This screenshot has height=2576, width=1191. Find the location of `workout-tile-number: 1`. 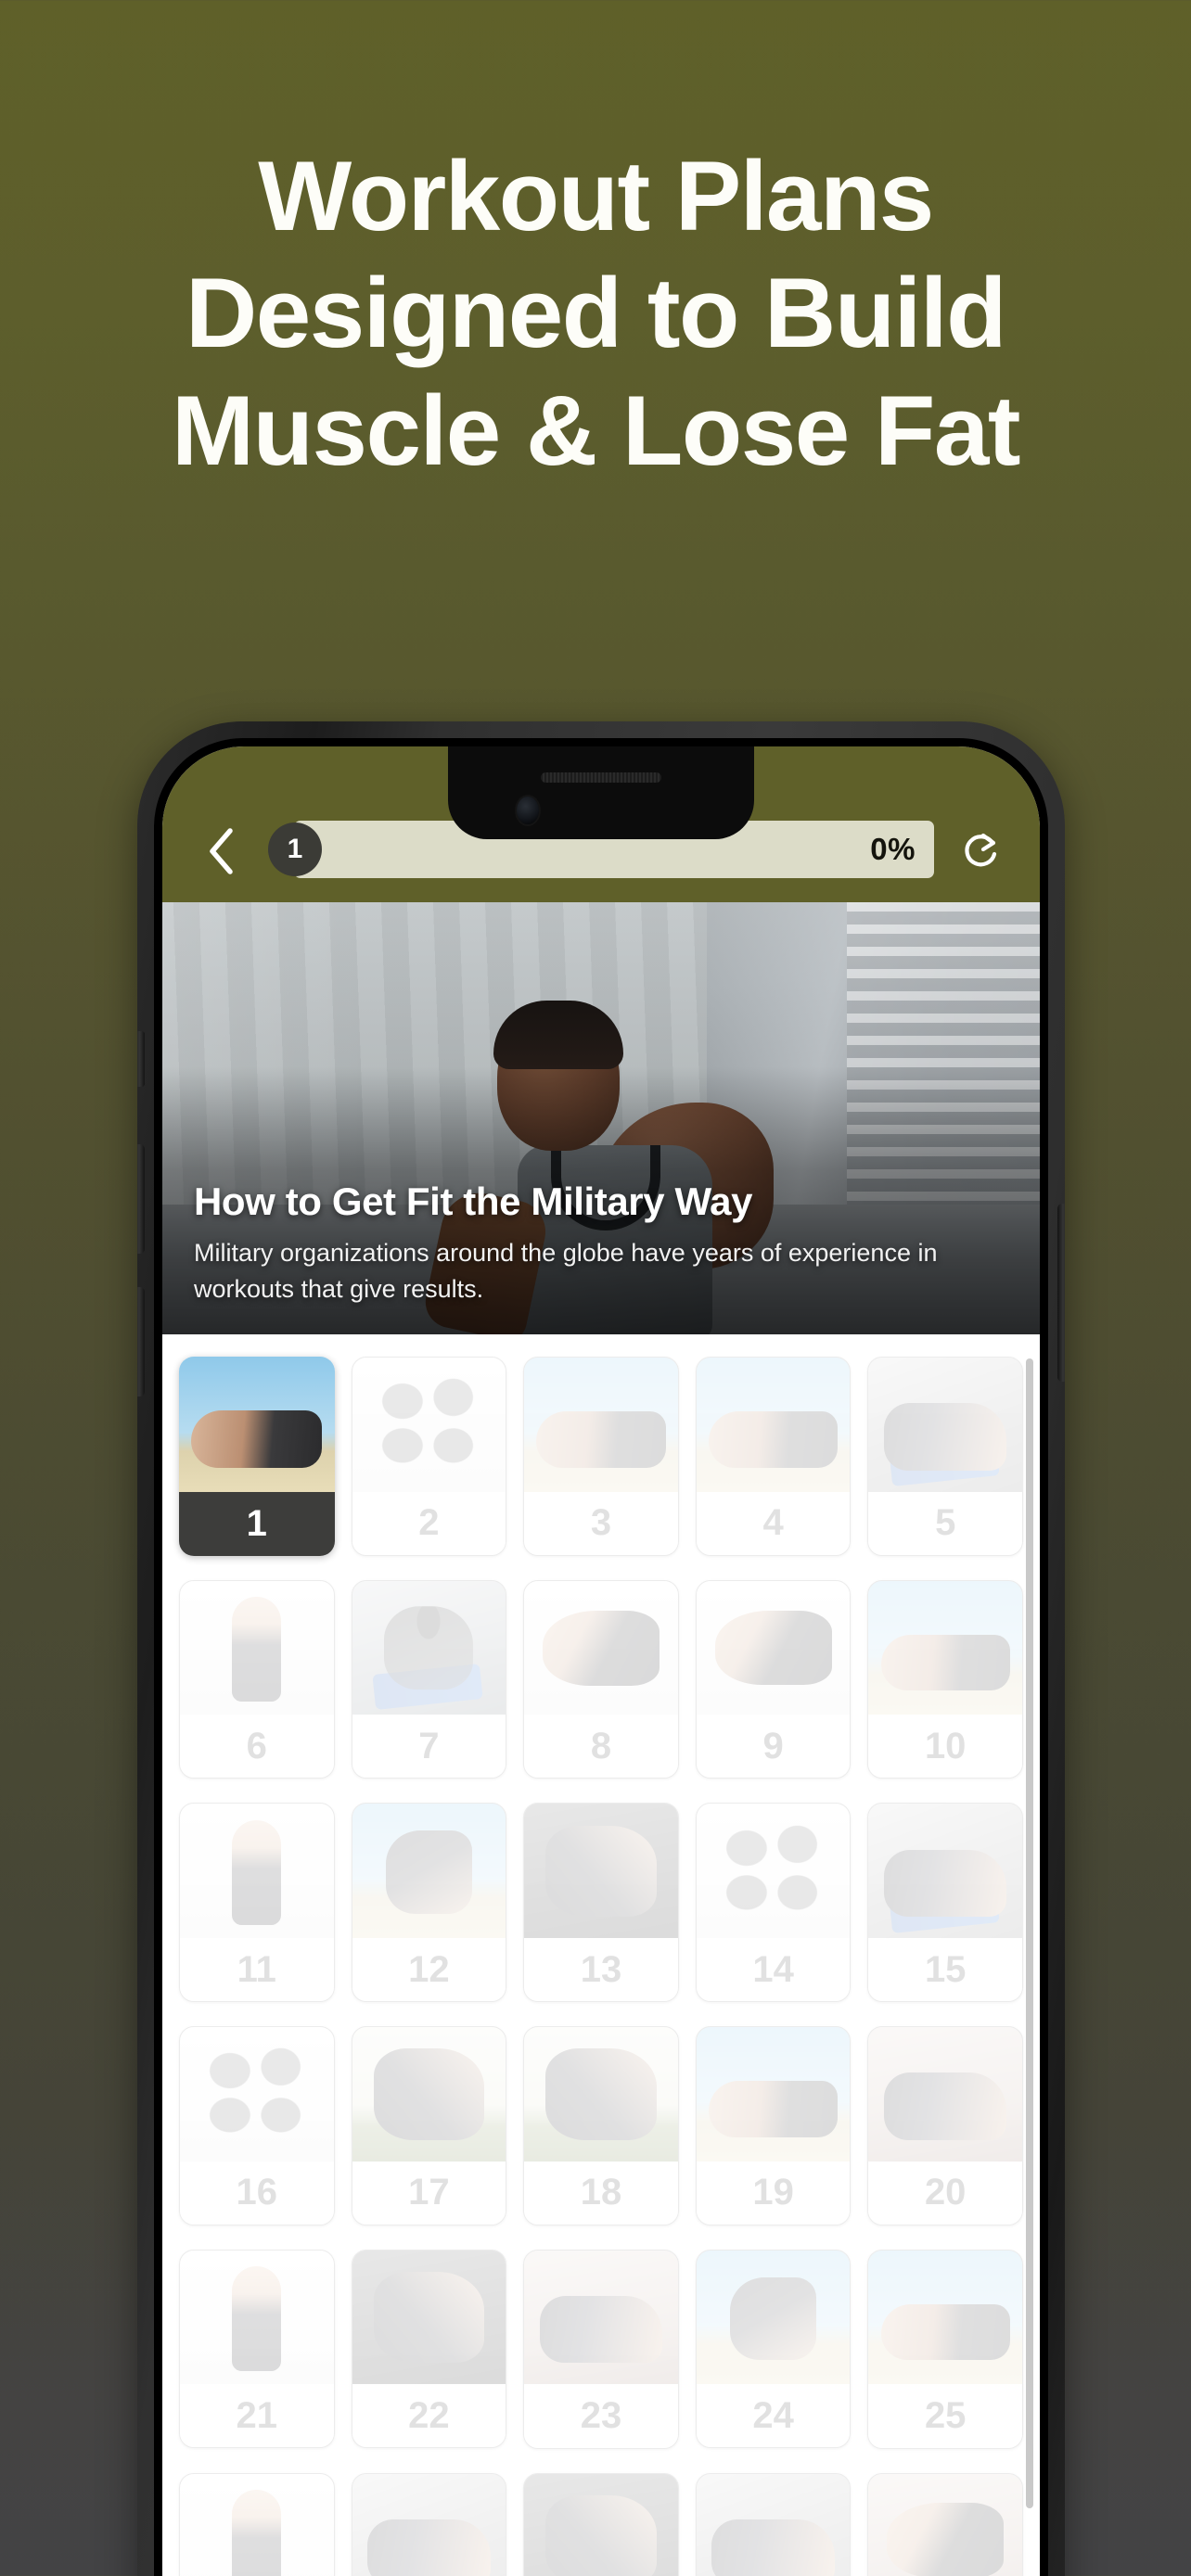

workout-tile-number: 1 is located at coordinates (257, 1524).